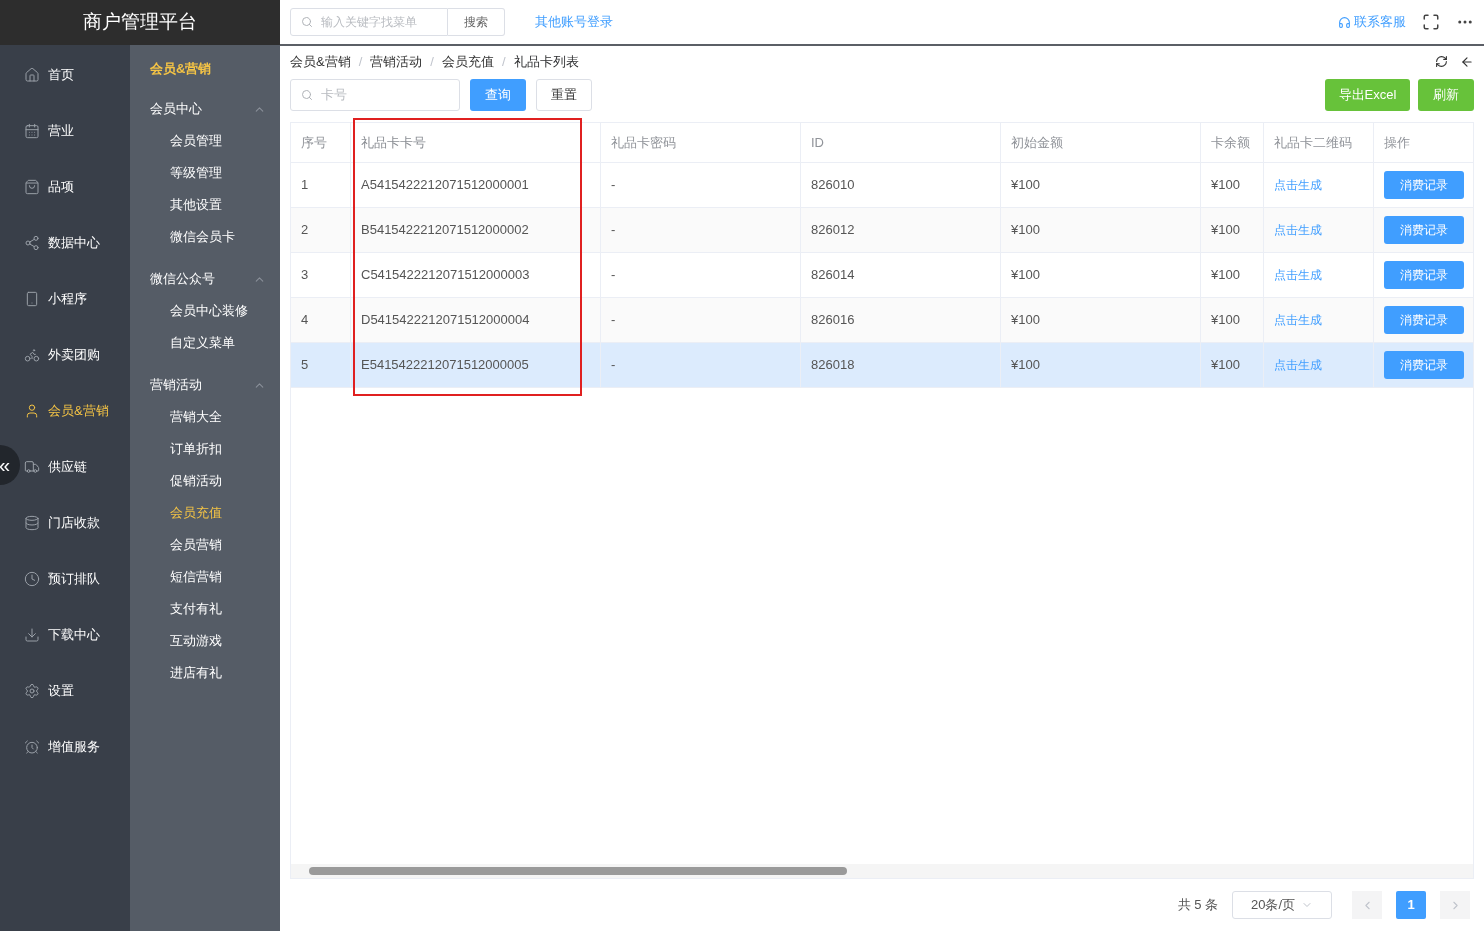 Image resolution: width=1484 pixels, height=931 pixels. What do you see at coordinates (205, 481) in the screenshot?
I see `submenu-item: 促销活动` at bounding box center [205, 481].